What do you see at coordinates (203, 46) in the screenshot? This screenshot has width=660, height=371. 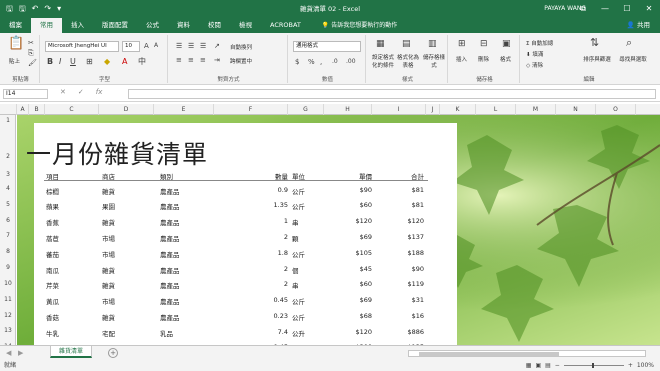 I see `align-bottom-icon: ☰` at bounding box center [203, 46].